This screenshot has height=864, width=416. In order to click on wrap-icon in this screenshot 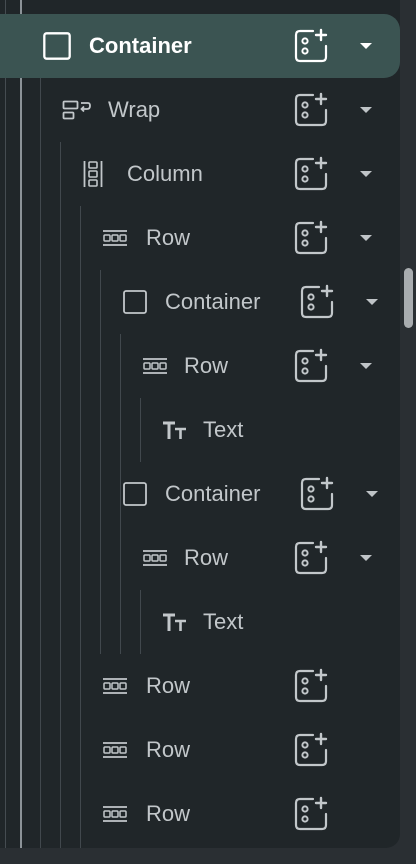, I will do `click(77, 110)`.